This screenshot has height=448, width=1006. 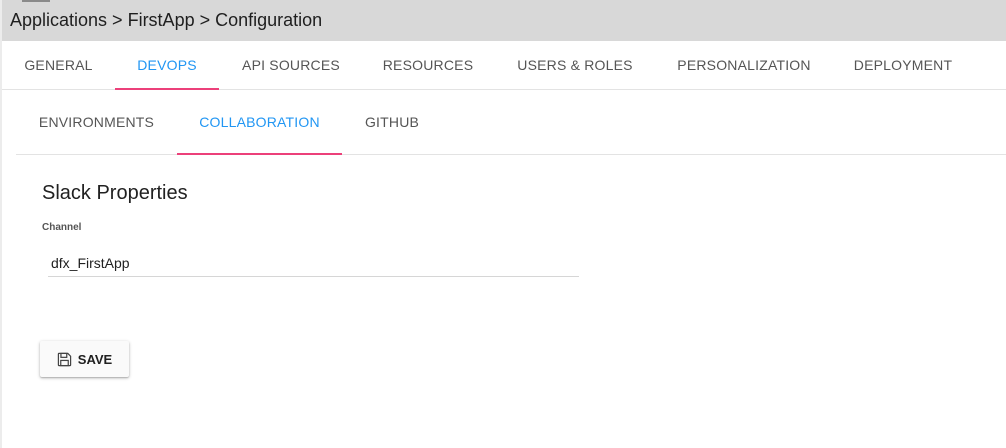 I want to click on tab-devops: DEVOPS, so click(x=167, y=65).